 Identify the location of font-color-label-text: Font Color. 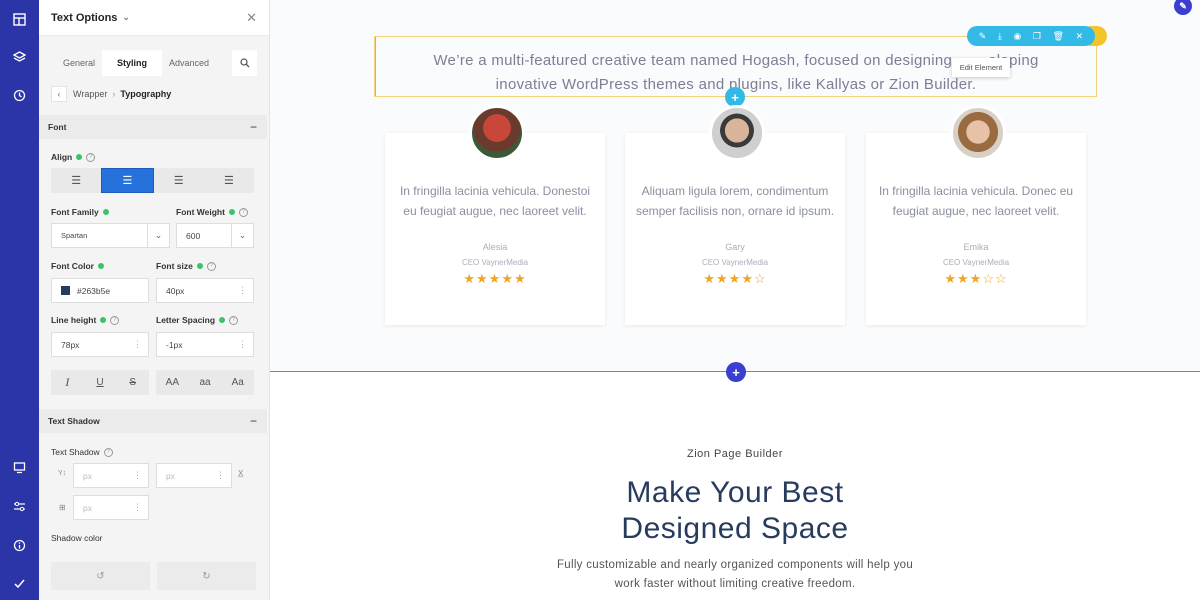
(72, 266).